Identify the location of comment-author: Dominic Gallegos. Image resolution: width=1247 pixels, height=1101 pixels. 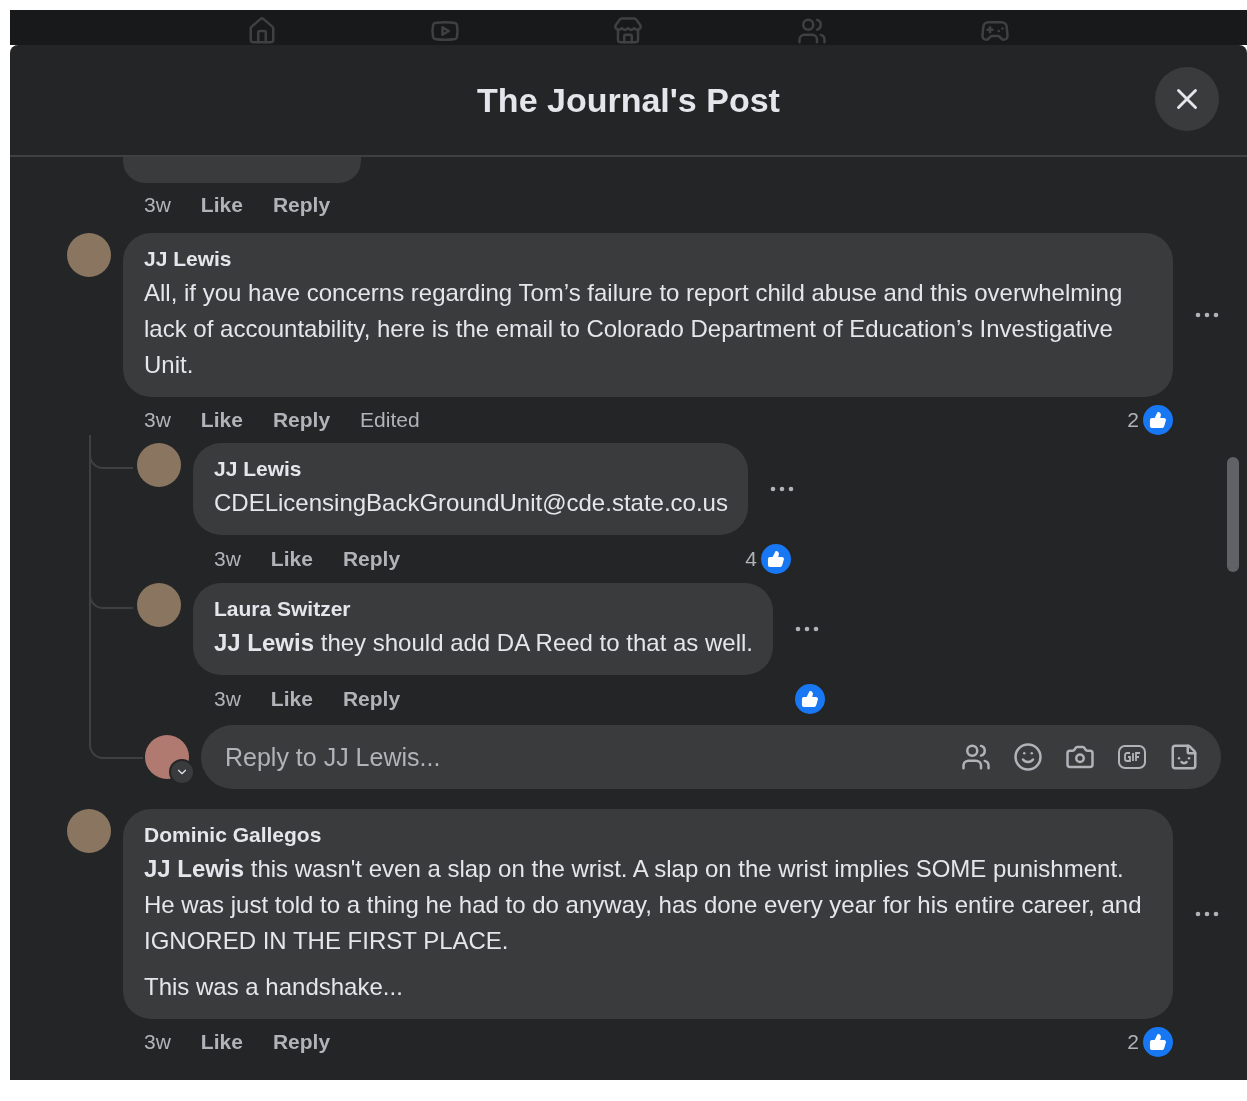
(648, 835).